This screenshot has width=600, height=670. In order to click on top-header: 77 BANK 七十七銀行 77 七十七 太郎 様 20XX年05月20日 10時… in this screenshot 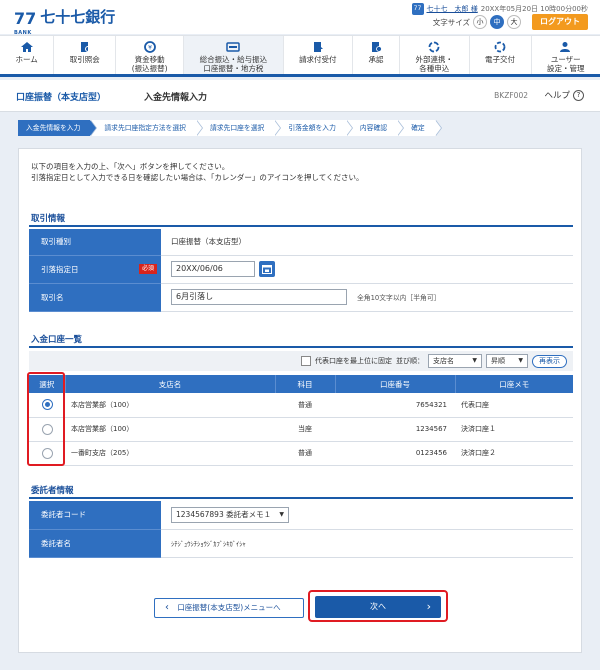, I will do `click(300, 18)`.